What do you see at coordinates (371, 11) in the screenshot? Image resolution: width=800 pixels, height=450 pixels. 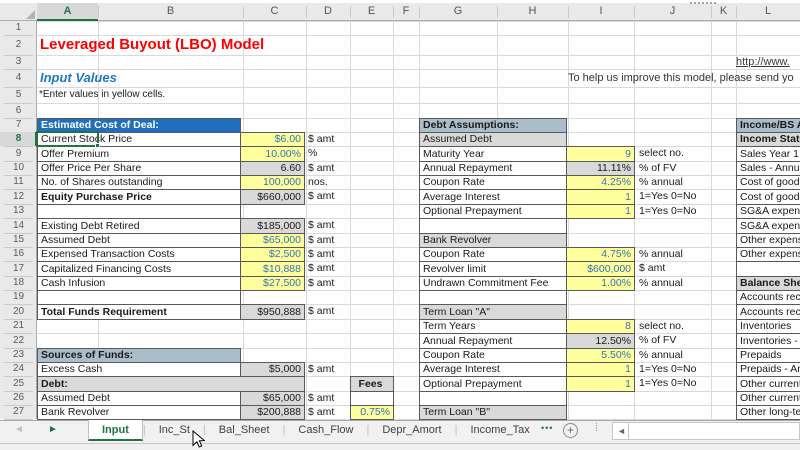 I see `column-header-E: E` at bounding box center [371, 11].